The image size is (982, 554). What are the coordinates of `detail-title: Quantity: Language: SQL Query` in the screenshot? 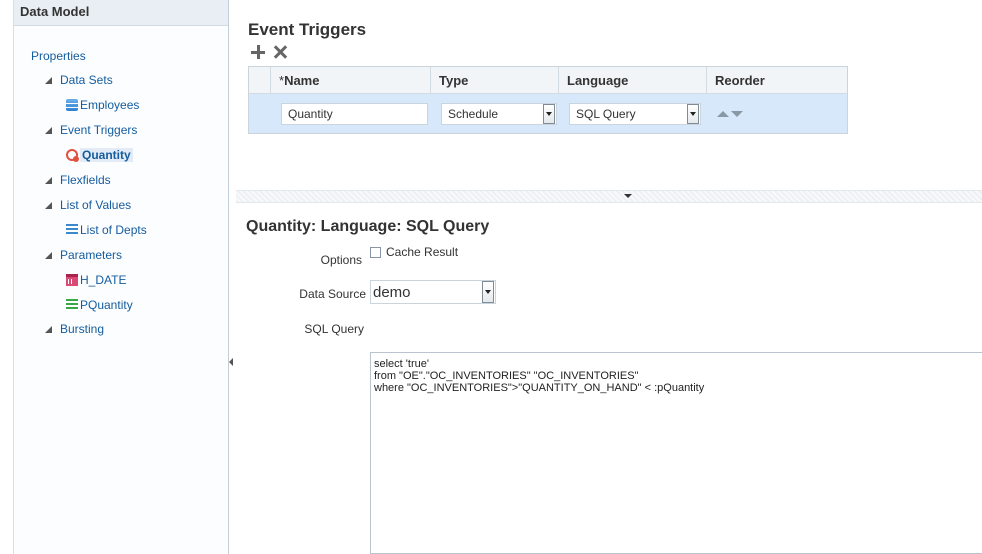 It's located at (368, 226).